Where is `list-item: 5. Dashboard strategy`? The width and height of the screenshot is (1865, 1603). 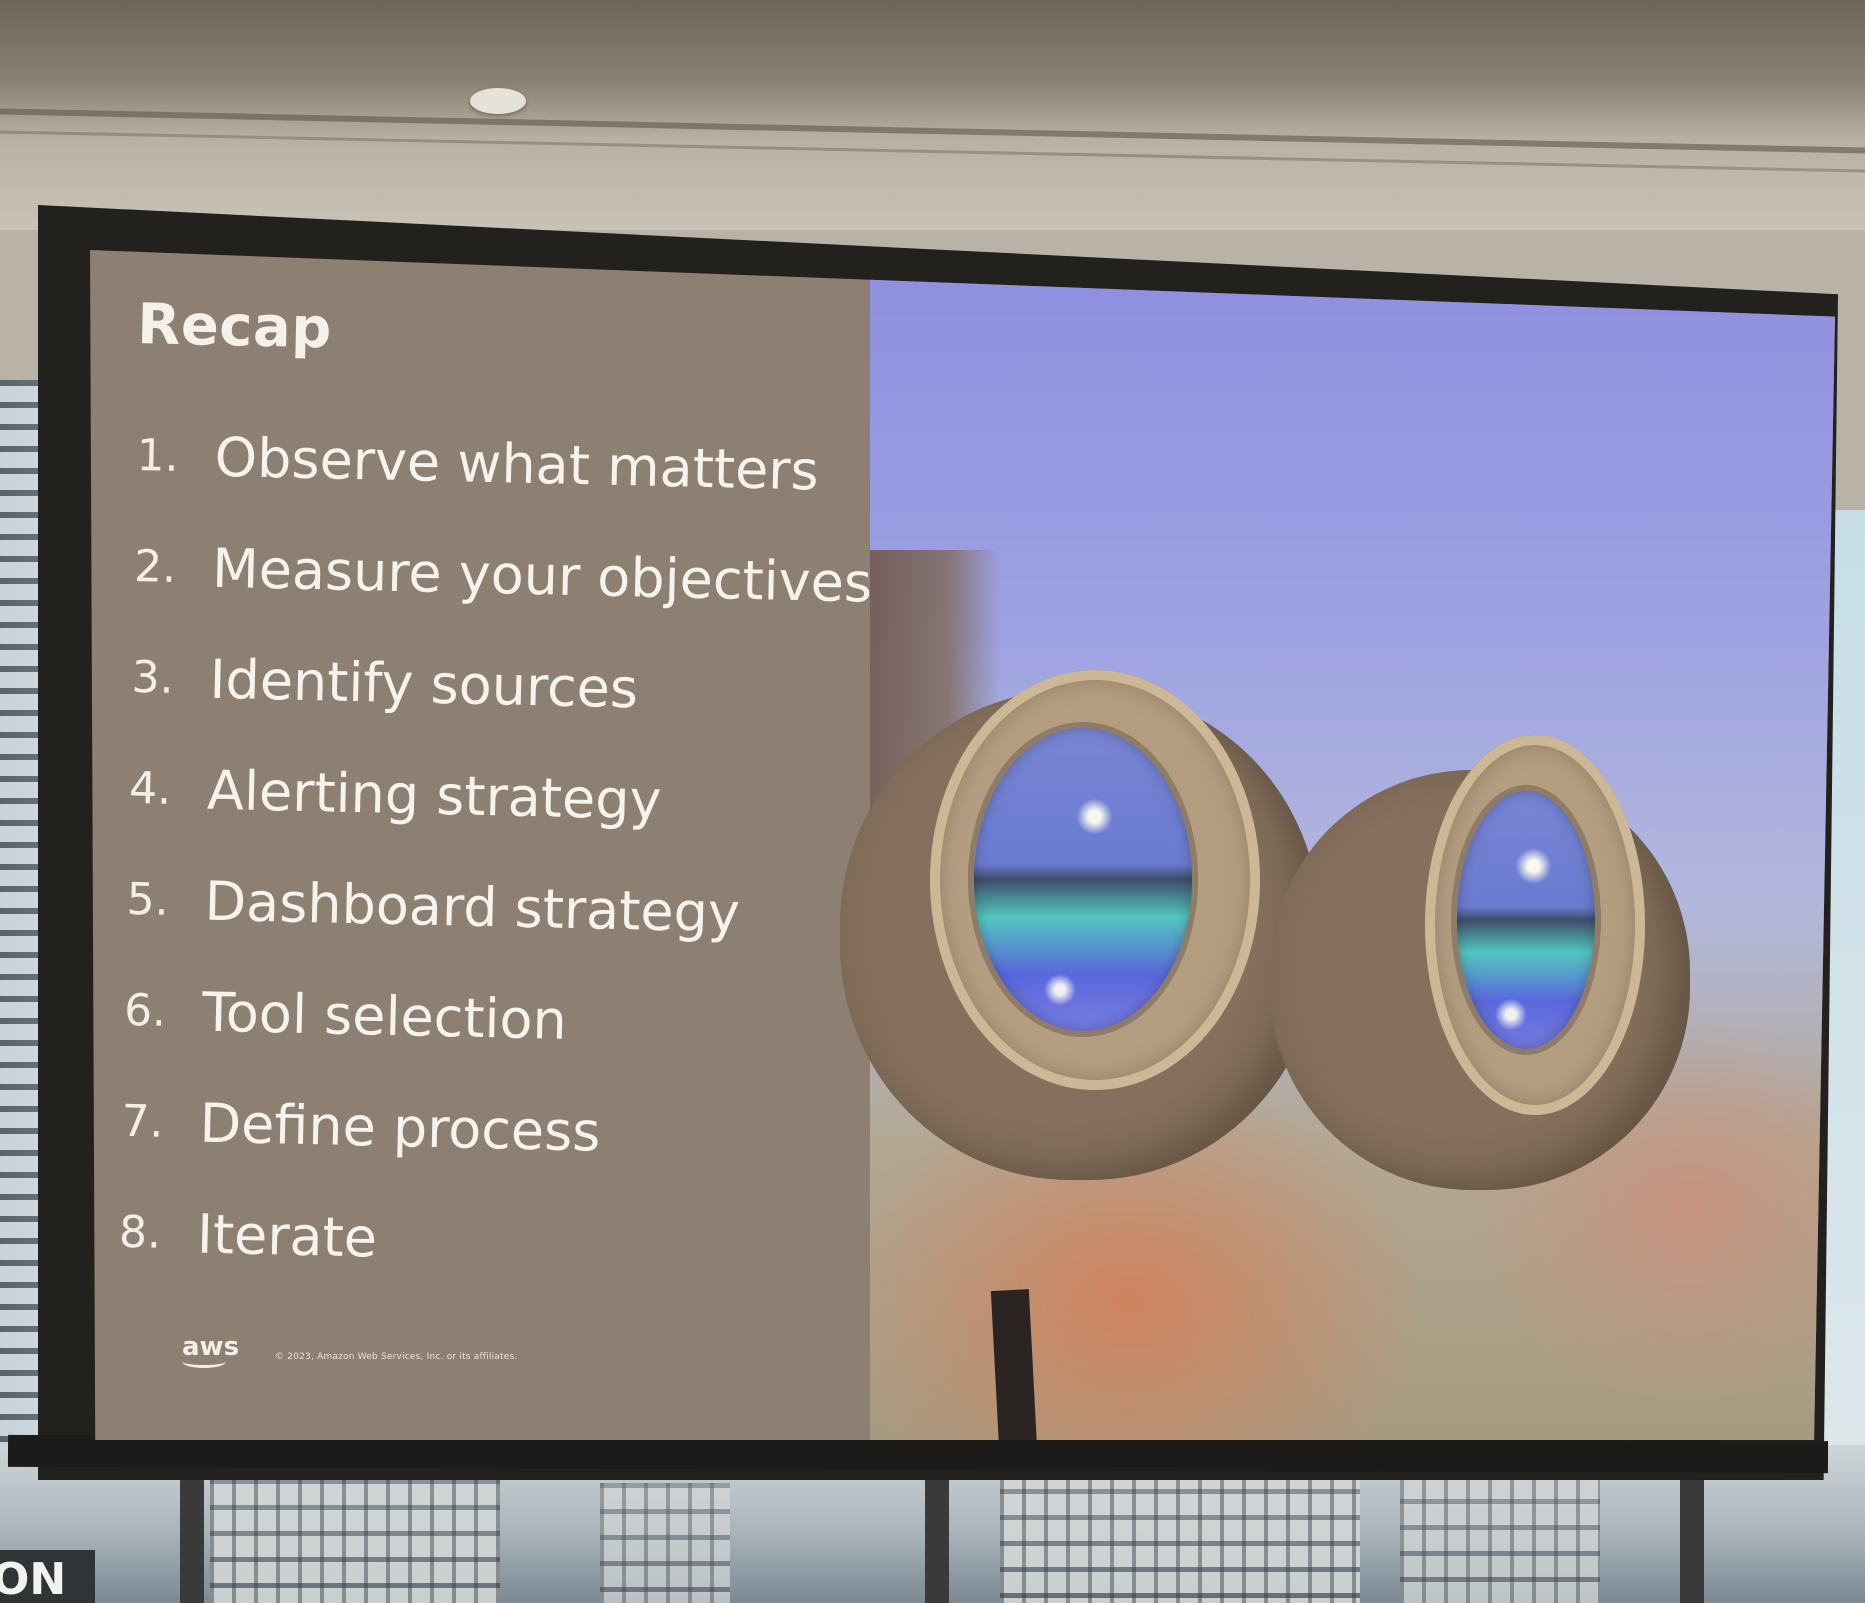
list-item: 5. Dashboard strategy is located at coordinates (495, 908).